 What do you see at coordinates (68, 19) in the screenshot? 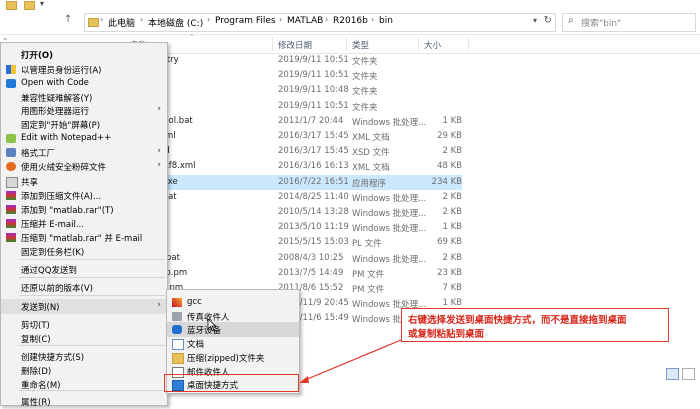
I see `up-arrow-icon: ↑` at bounding box center [68, 19].